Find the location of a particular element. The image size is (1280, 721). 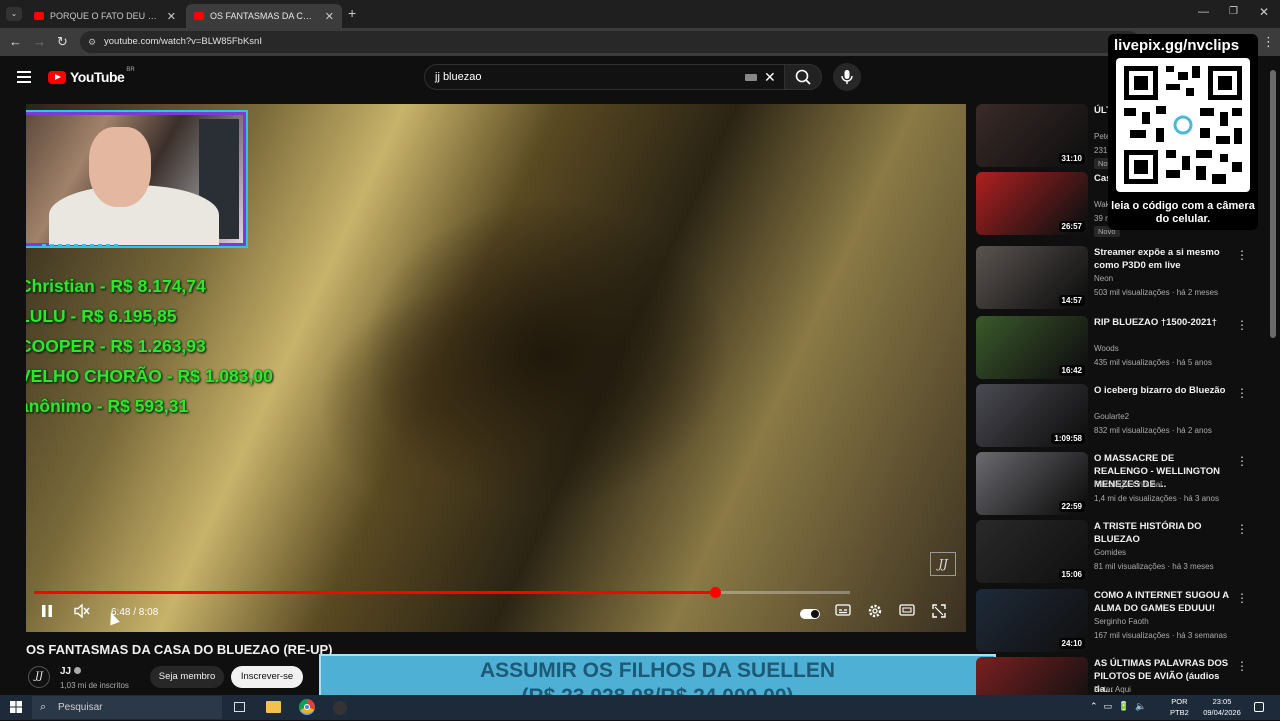

keyboard-icon is located at coordinates (751, 77).